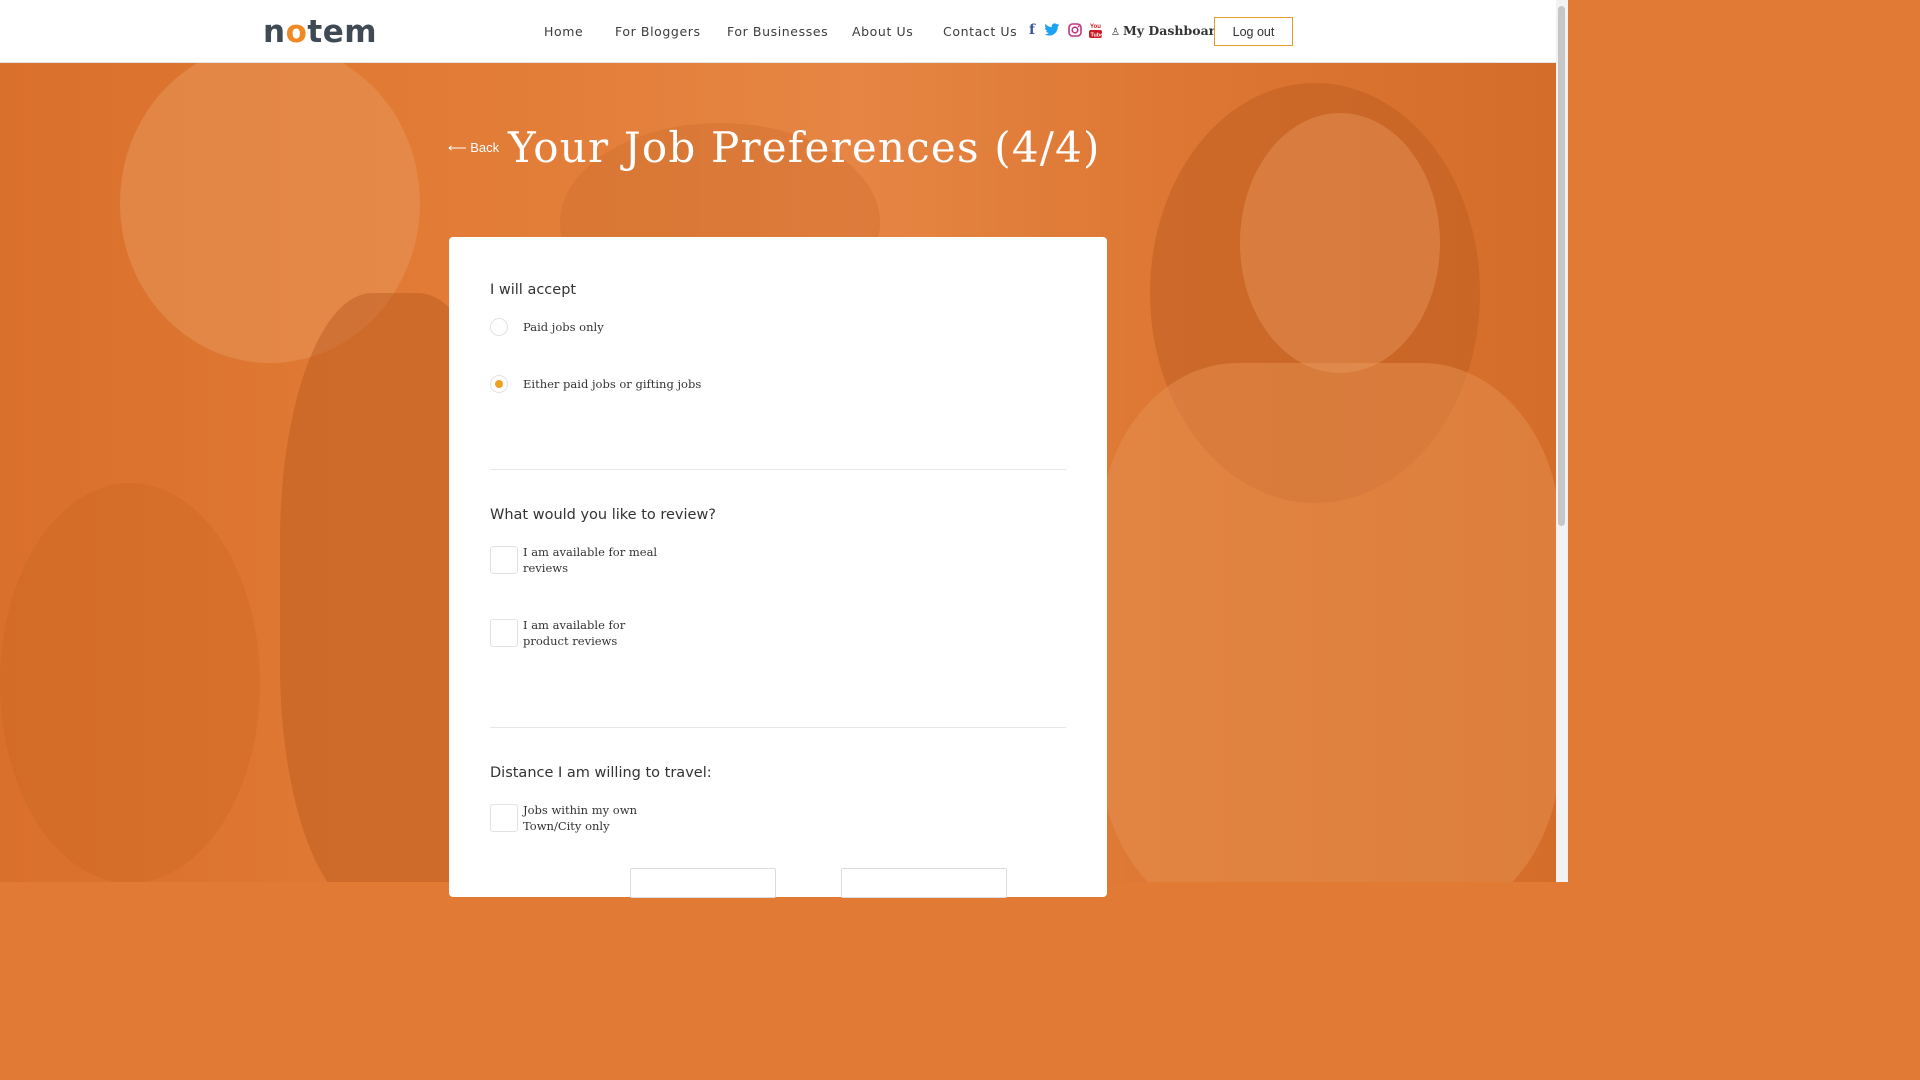 The height and width of the screenshot is (1080, 1920). I want to click on distance-question: Distance I am willing to travel:, so click(601, 773).